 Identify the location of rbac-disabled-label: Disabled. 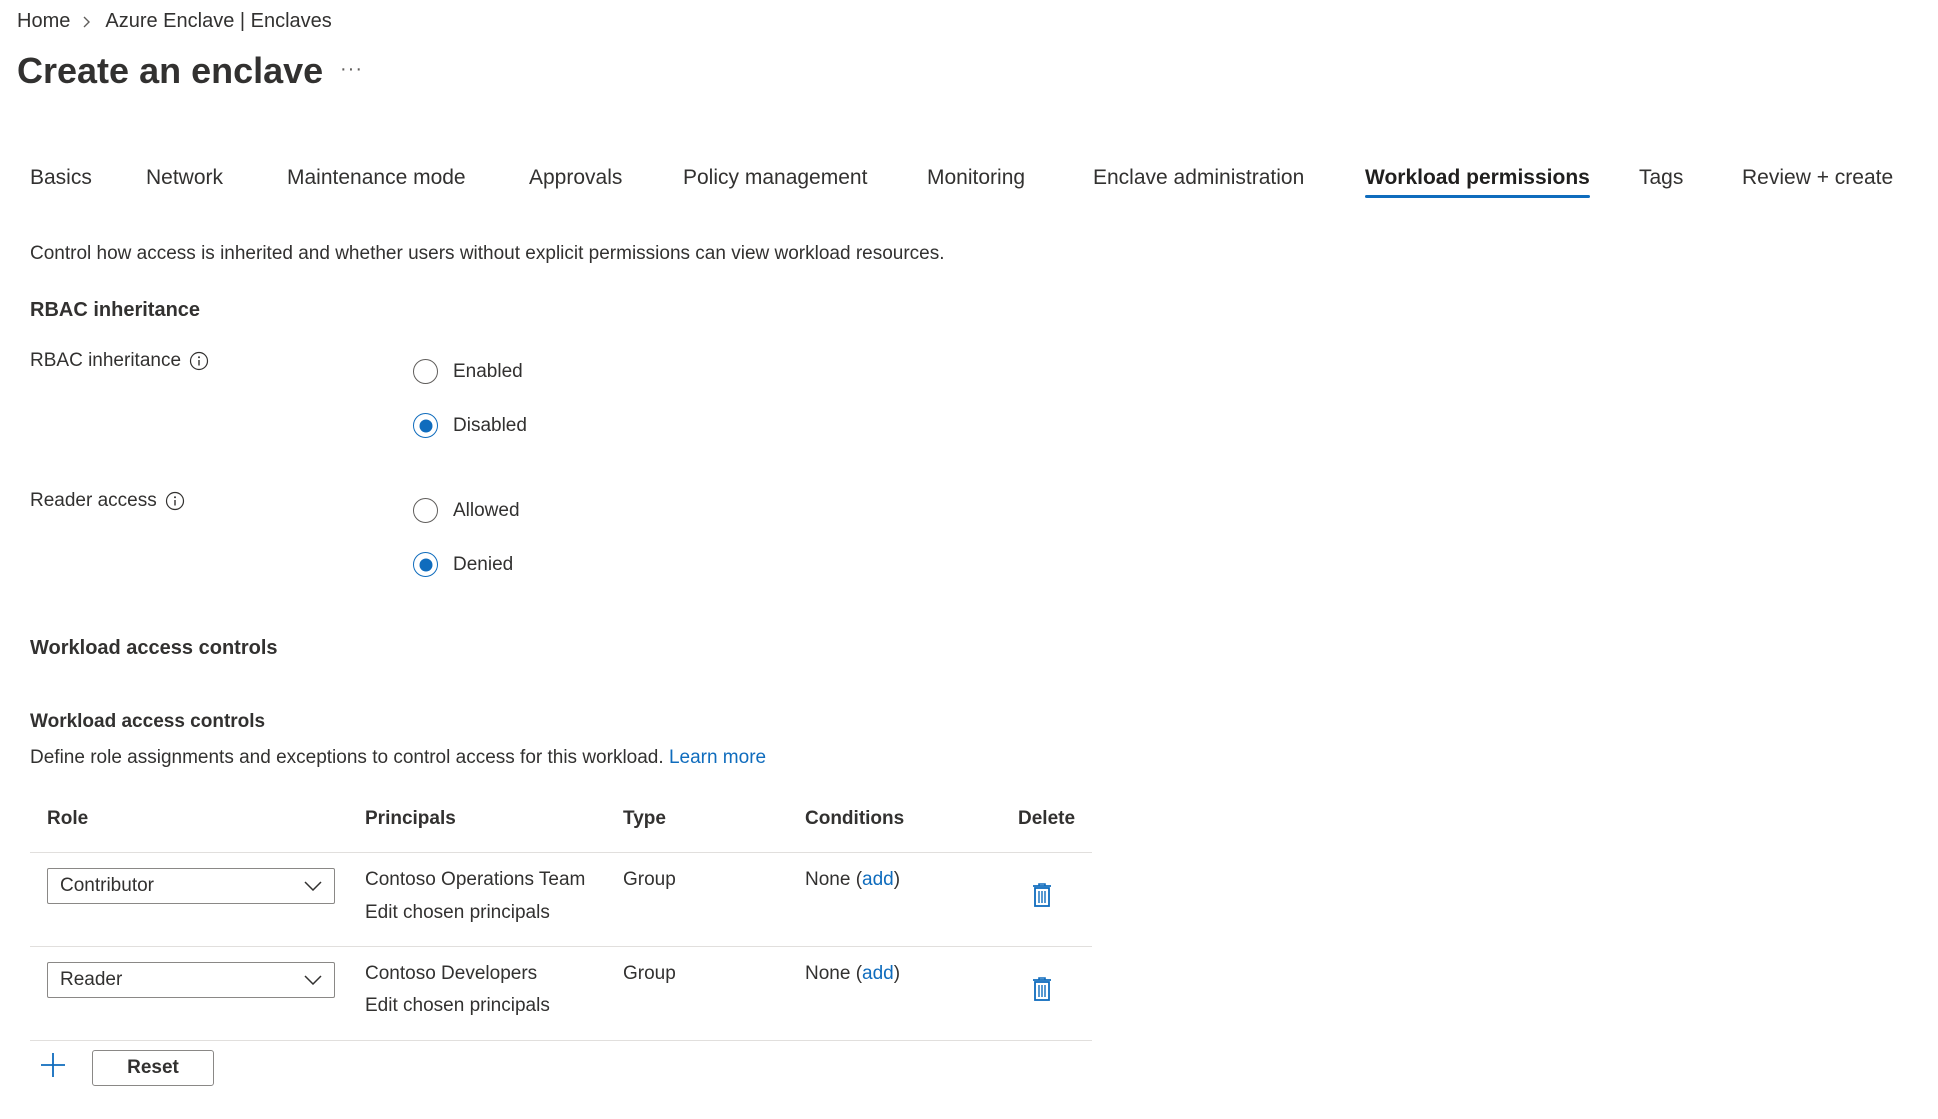
(490, 425).